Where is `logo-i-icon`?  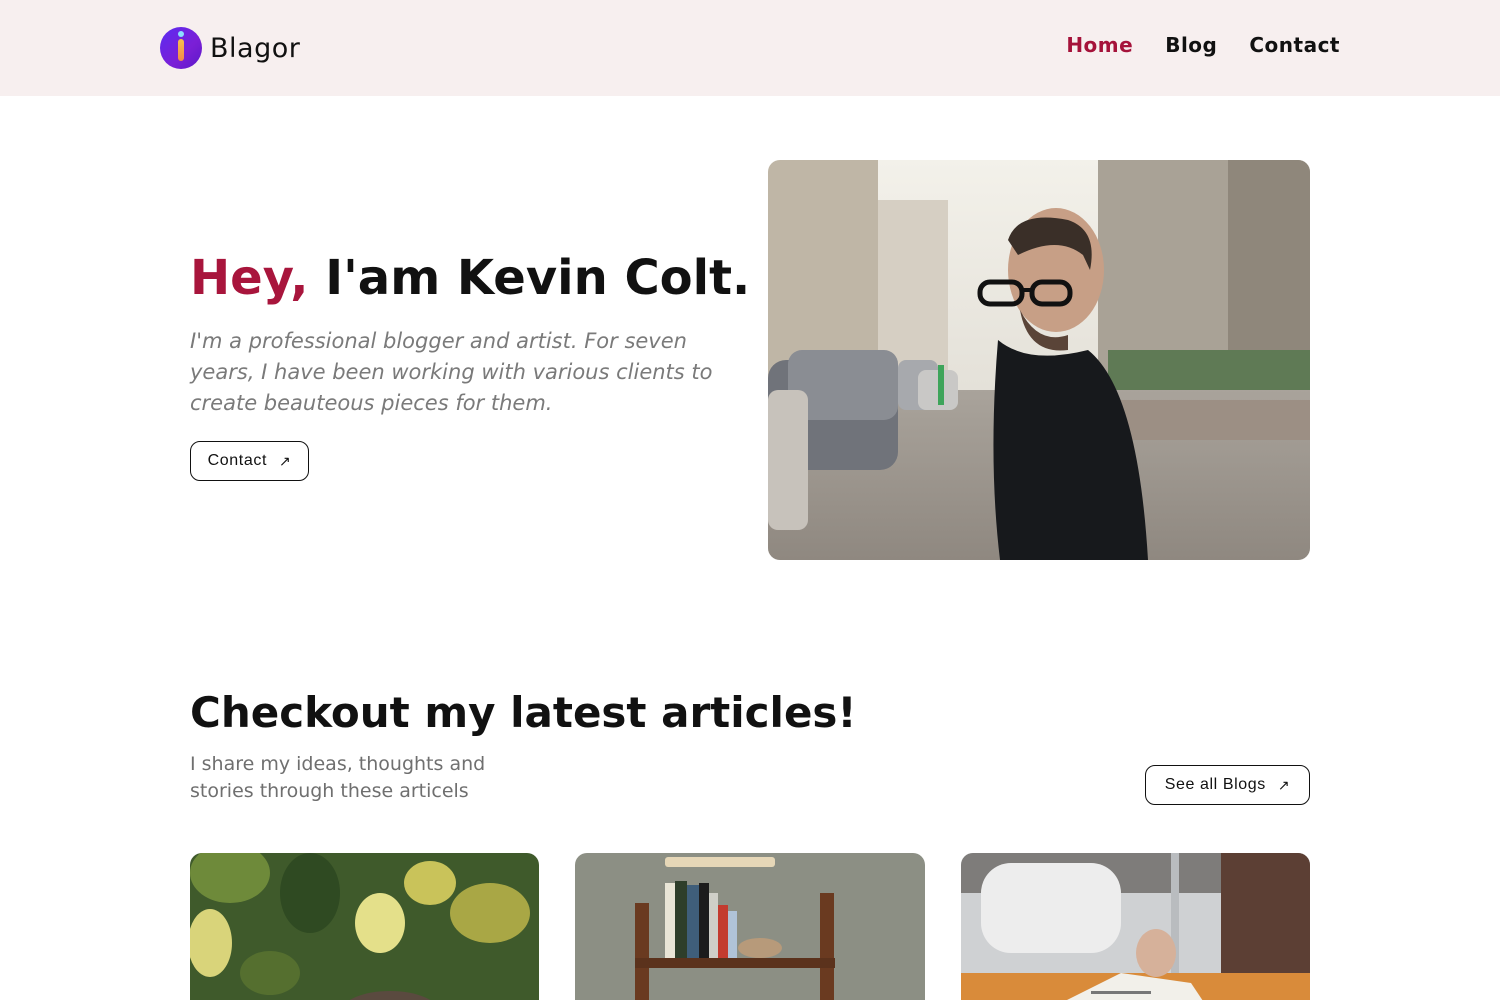 logo-i-icon is located at coordinates (181, 48).